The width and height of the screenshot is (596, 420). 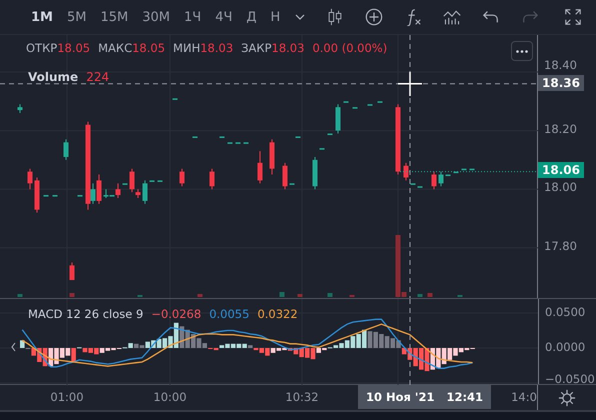 I want to click on add-circle-icon, so click(x=374, y=17).